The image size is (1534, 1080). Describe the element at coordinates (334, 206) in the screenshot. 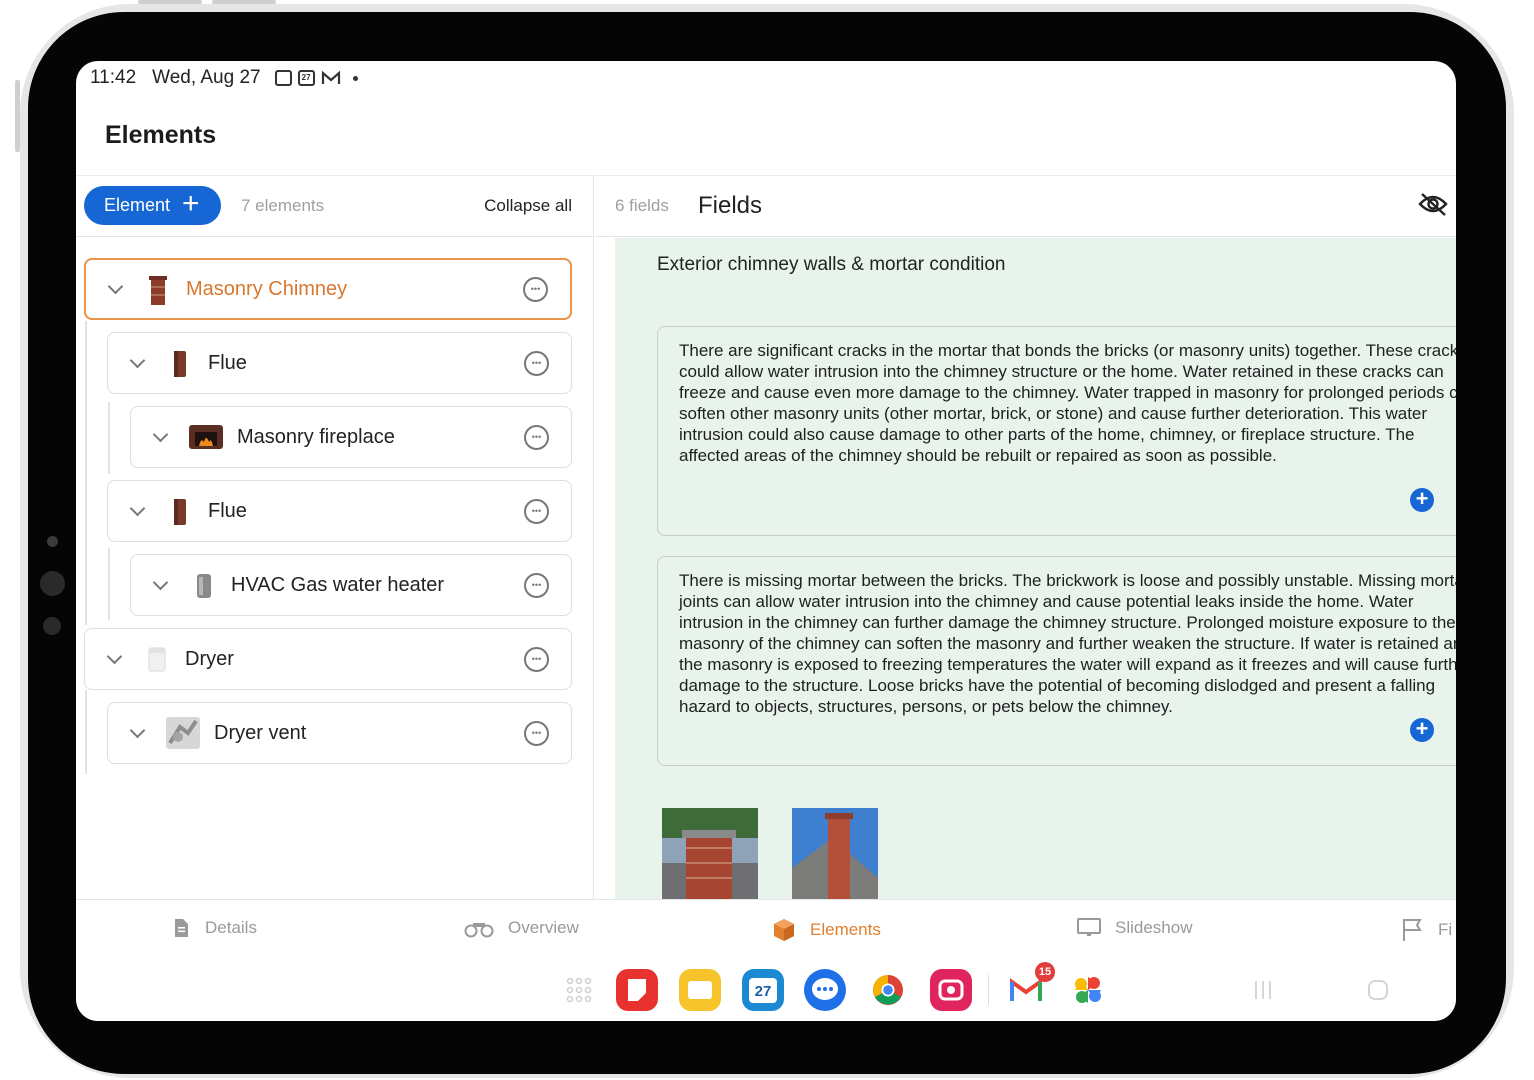

I see `elements-toolbar: Element + 7 elements Collapse all` at that location.